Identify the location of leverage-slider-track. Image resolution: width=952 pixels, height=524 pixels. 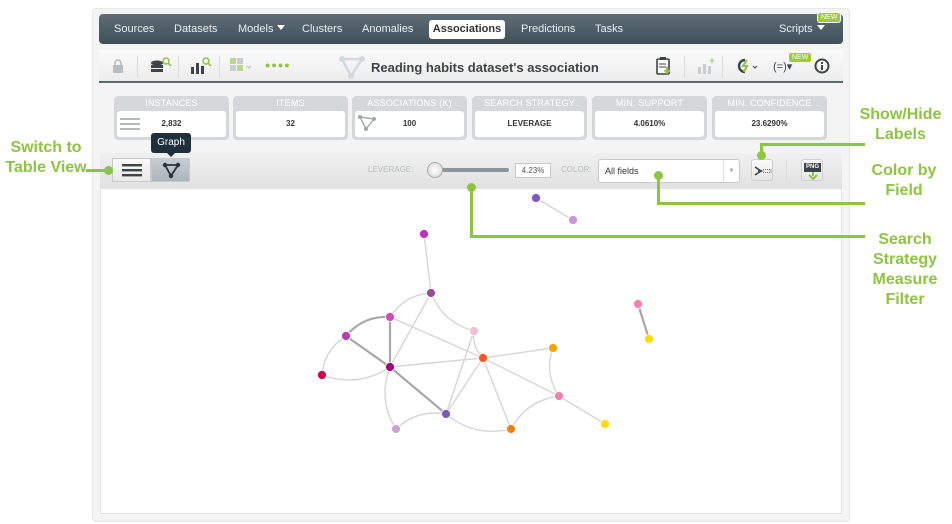
(471, 170).